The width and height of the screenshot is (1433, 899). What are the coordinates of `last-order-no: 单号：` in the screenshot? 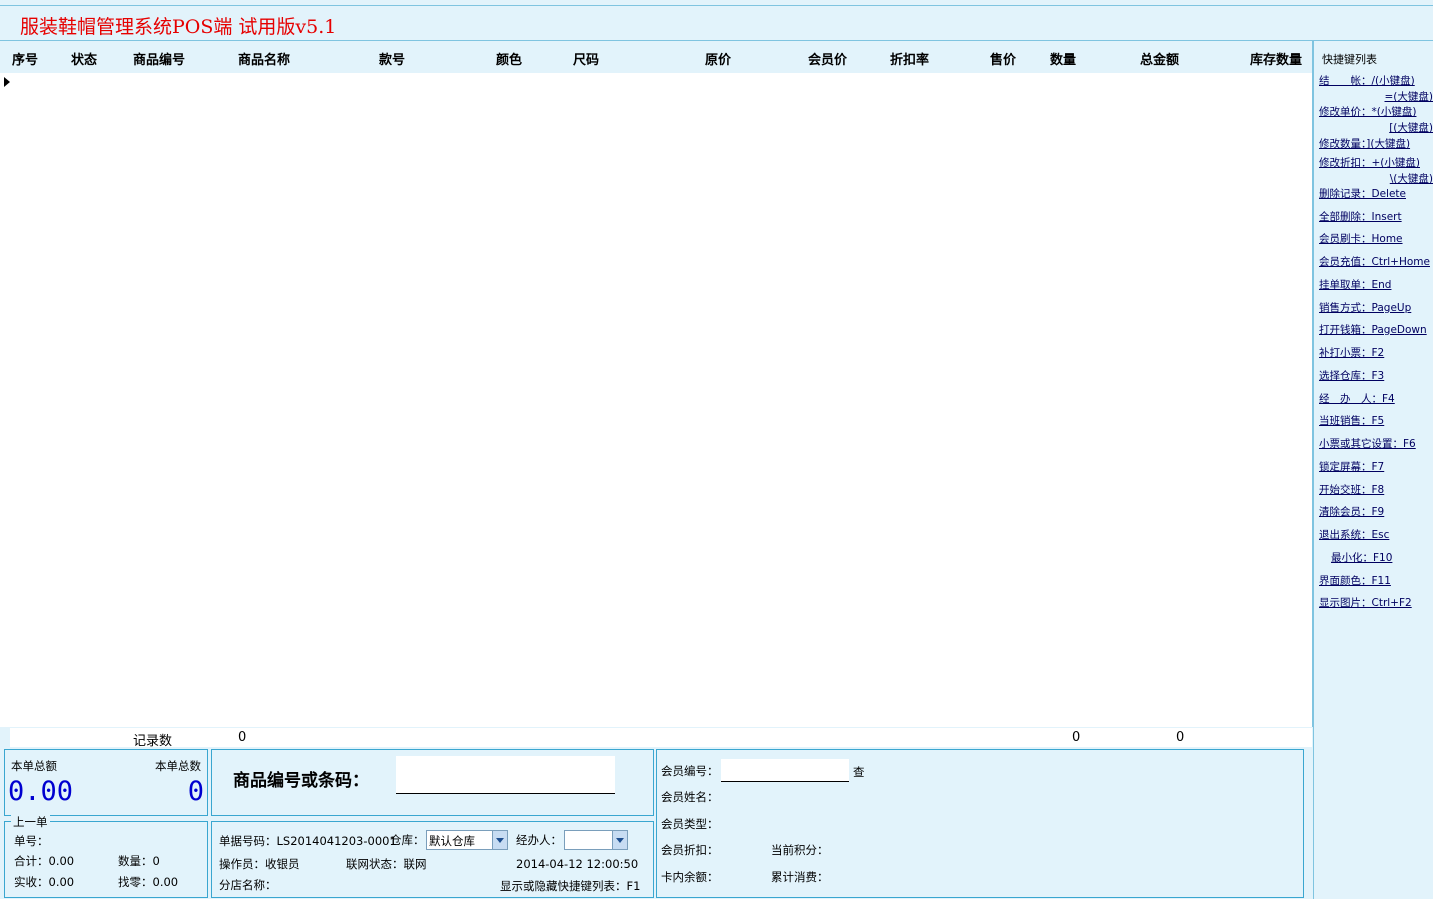 It's located at (31, 841).